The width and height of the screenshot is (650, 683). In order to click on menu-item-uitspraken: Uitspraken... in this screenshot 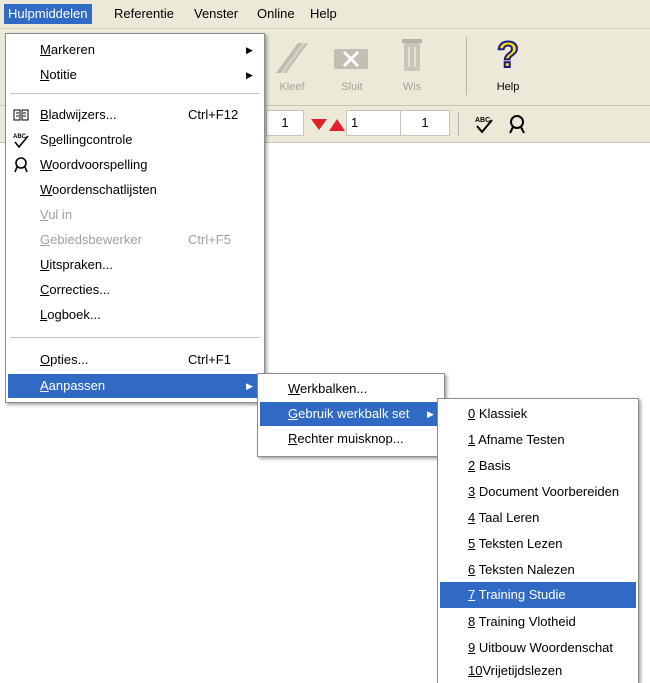, I will do `click(135, 265)`.